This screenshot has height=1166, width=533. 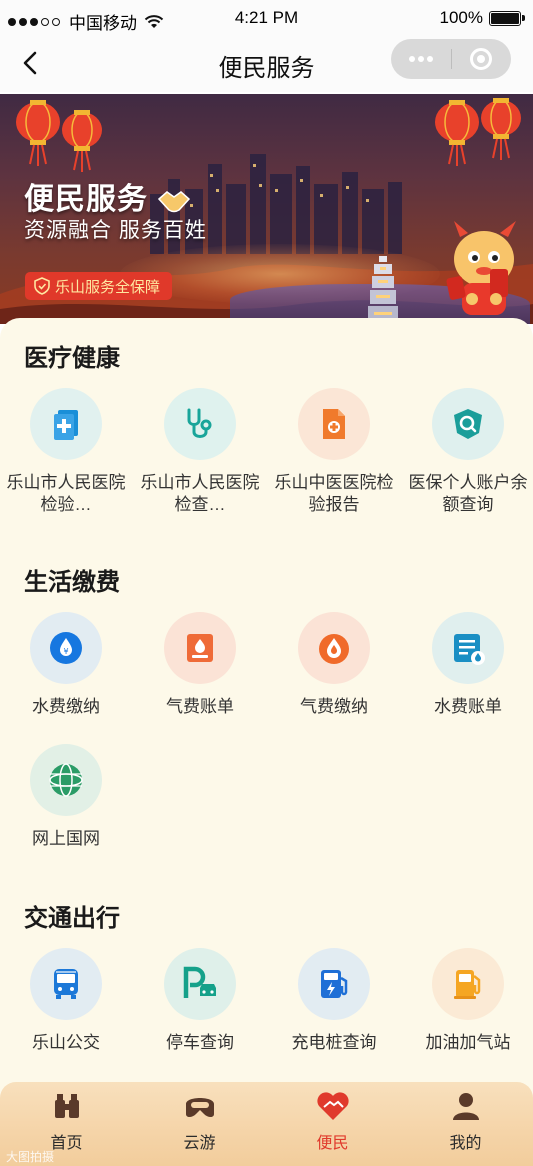 I want to click on flame-icon, so click(x=334, y=648).